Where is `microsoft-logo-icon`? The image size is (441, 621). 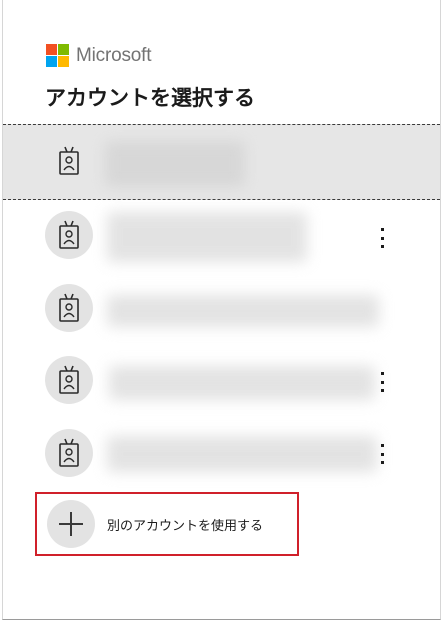 microsoft-logo-icon is located at coordinates (57, 55).